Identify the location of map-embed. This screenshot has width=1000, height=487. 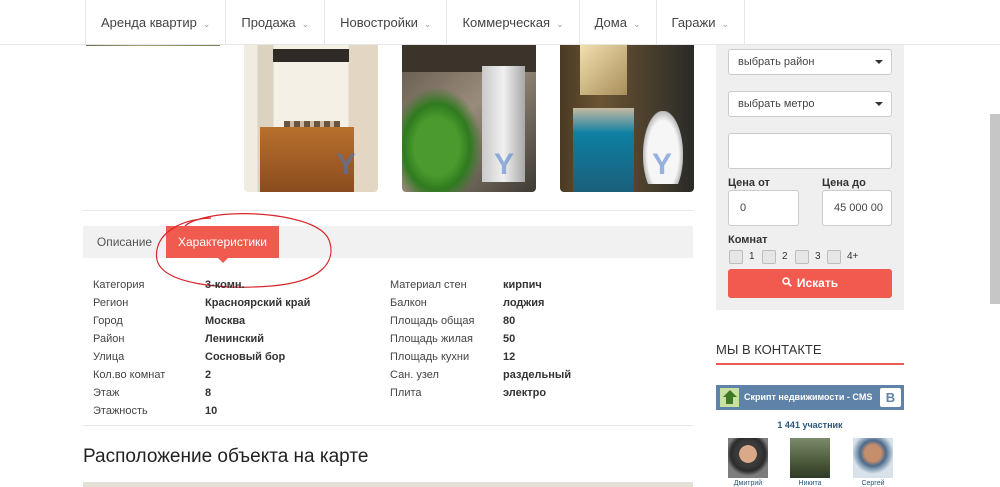
(388, 484).